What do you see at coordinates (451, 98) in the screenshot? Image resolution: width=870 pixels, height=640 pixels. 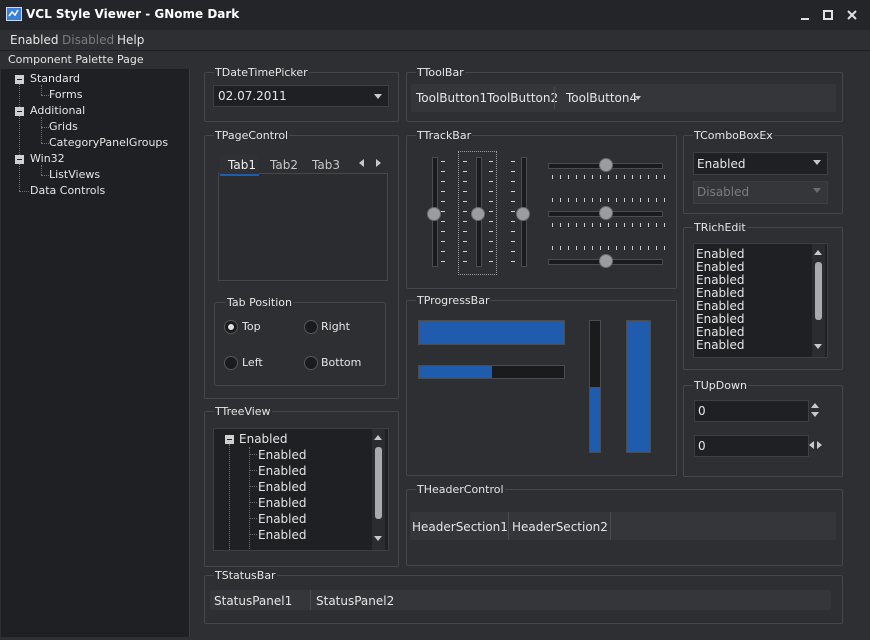 I see `toolbutton-1: ToolButton1` at bounding box center [451, 98].